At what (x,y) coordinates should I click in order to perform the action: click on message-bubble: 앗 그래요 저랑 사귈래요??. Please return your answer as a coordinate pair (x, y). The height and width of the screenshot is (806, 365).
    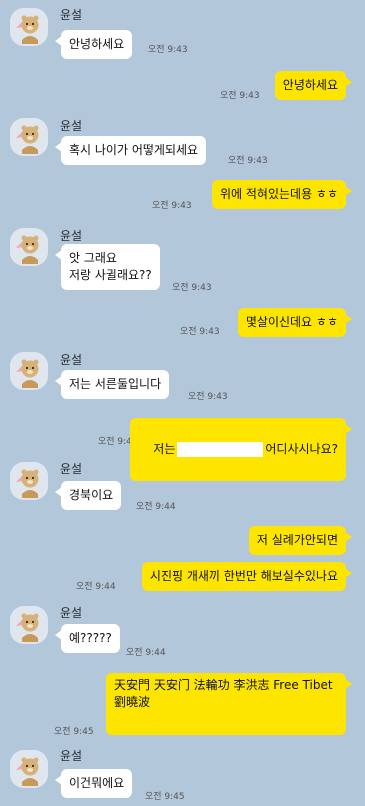
    Looking at the image, I should click on (107, 267).